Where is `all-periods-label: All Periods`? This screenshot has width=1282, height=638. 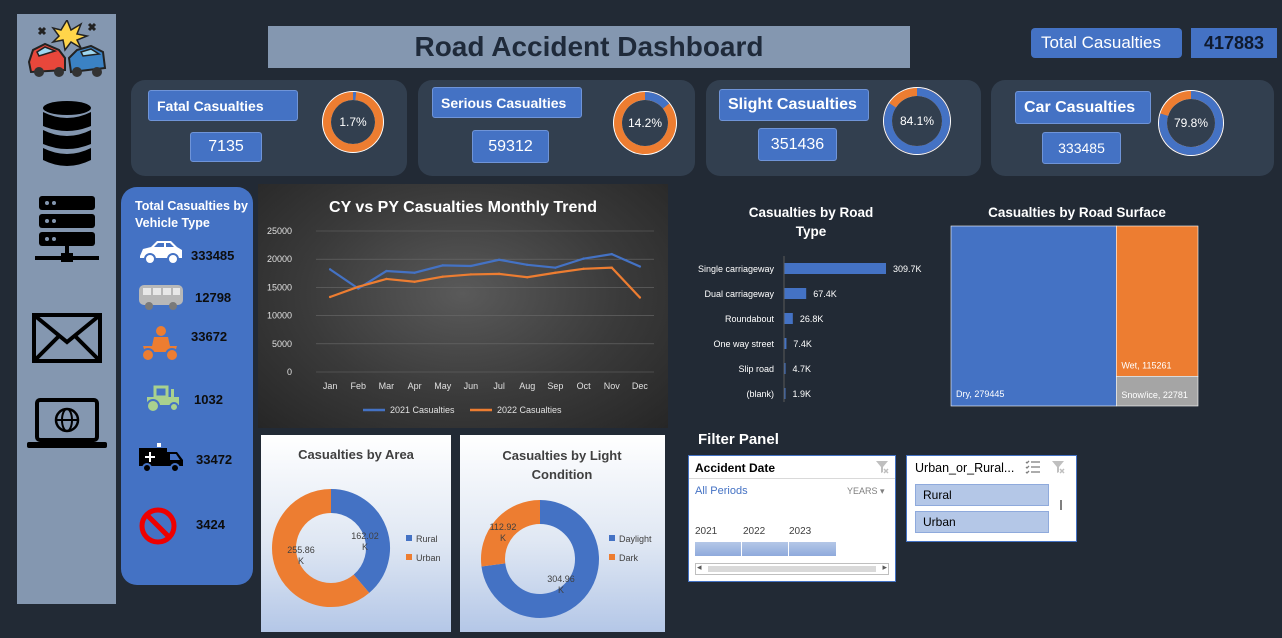
all-periods-label: All Periods is located at coordinates (721, 491).